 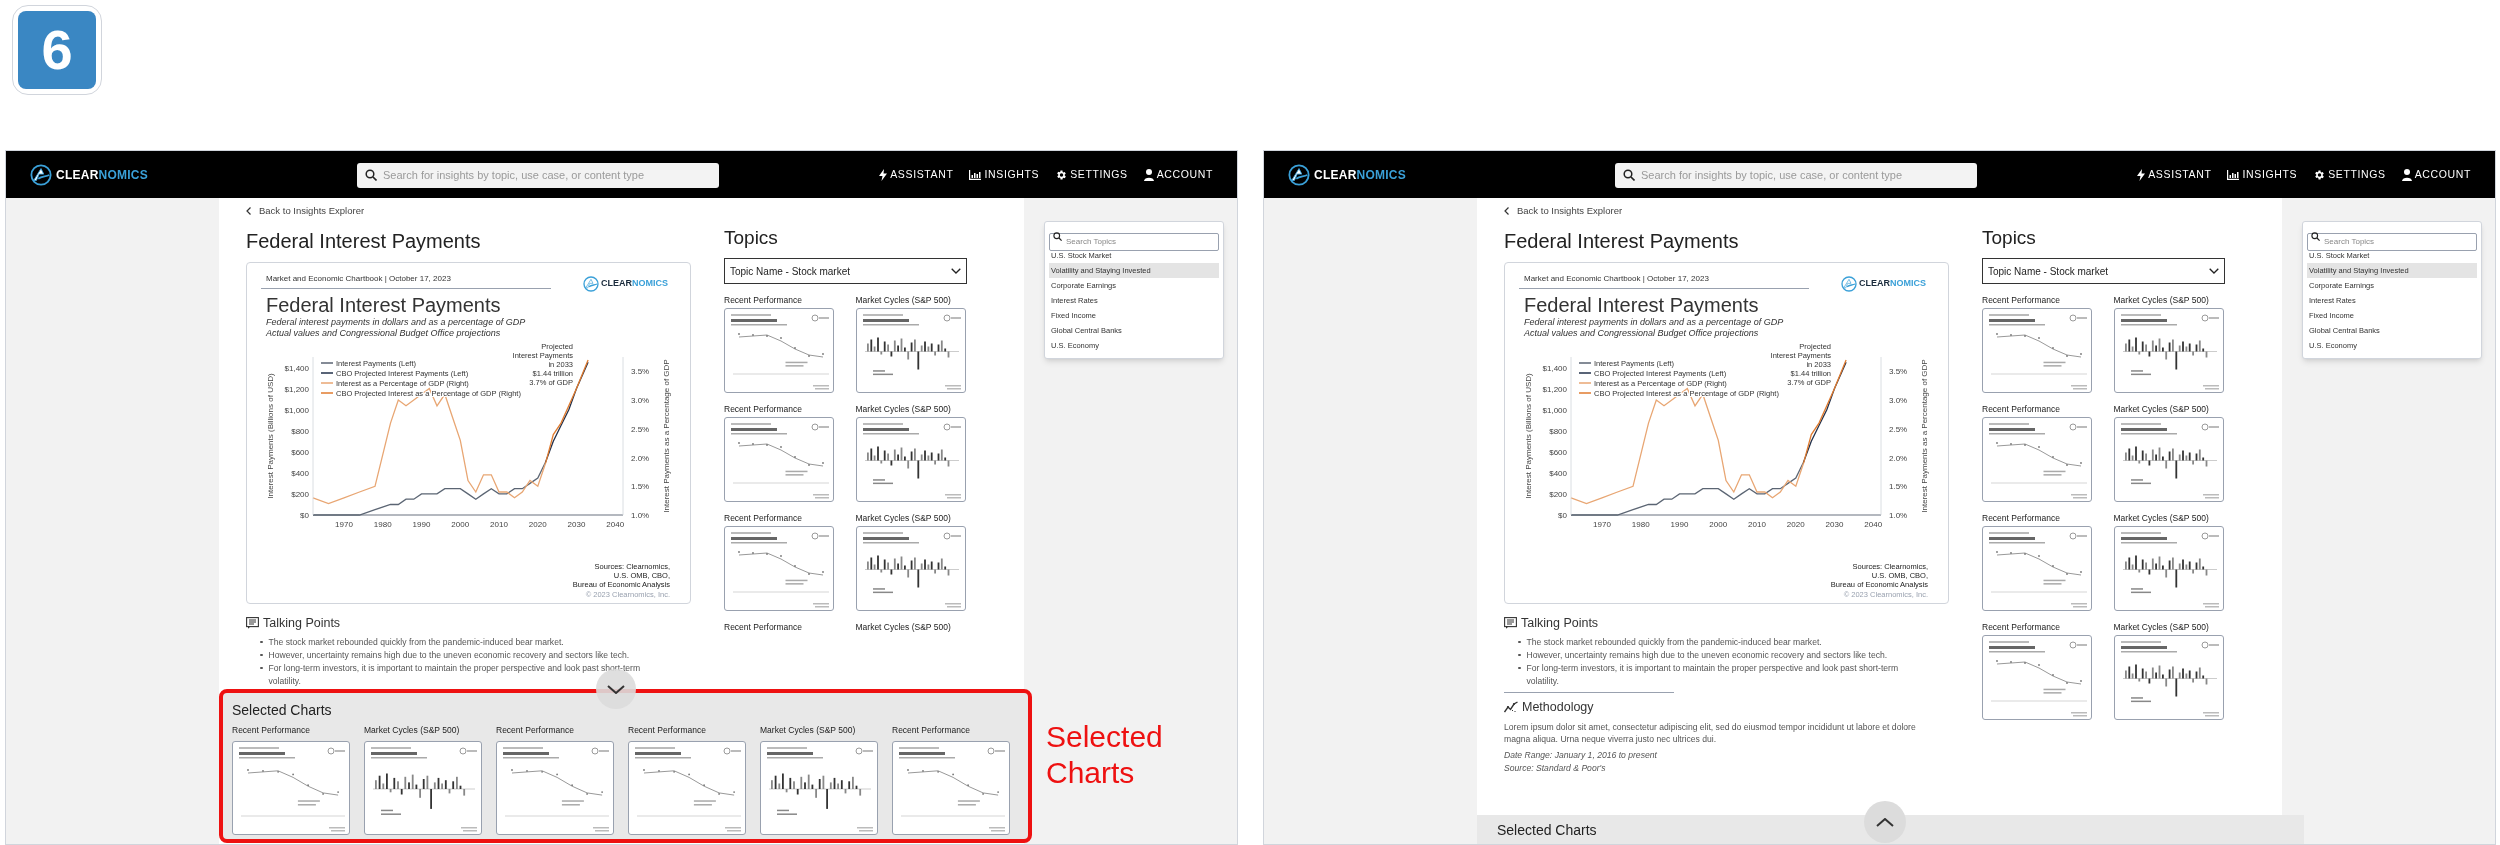 What do you see at coordinates (2214, 271) in the screenshot?
I see `chevron-down-icon` at bounding box center [2214, 271].